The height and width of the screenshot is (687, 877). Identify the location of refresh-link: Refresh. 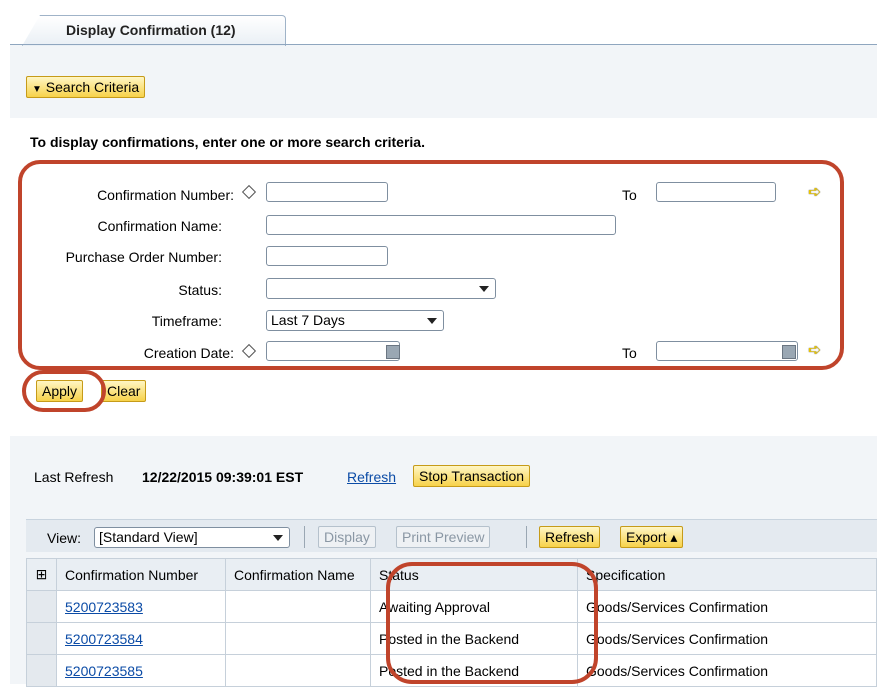
(371, 477).